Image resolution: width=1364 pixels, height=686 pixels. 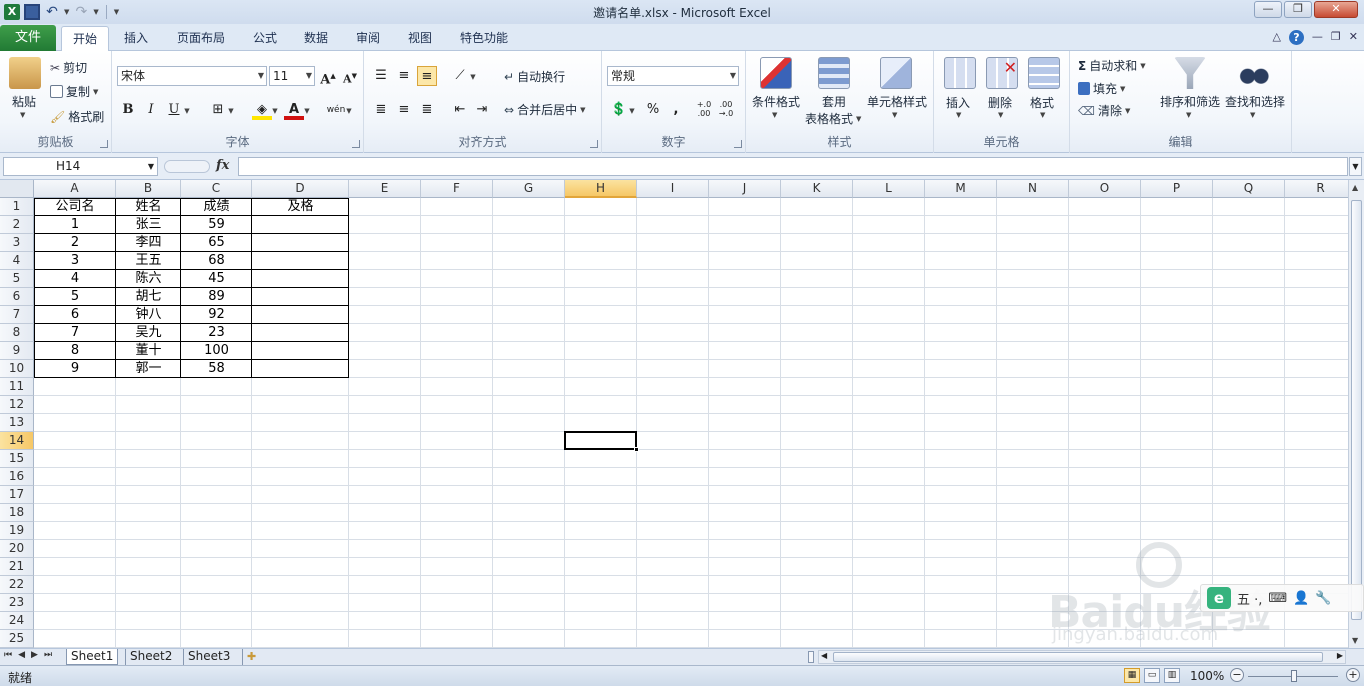 I want to click on table-cell: 6, so click(x=75, y=315).